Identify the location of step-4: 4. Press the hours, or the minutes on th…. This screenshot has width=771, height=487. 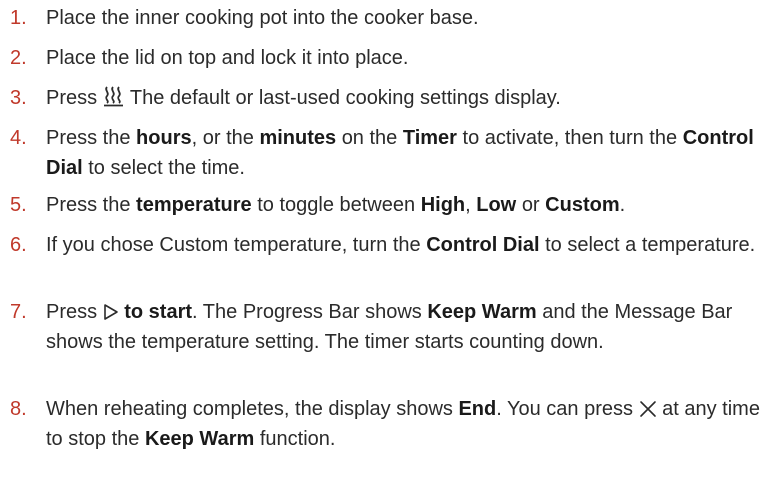
(385, 153).